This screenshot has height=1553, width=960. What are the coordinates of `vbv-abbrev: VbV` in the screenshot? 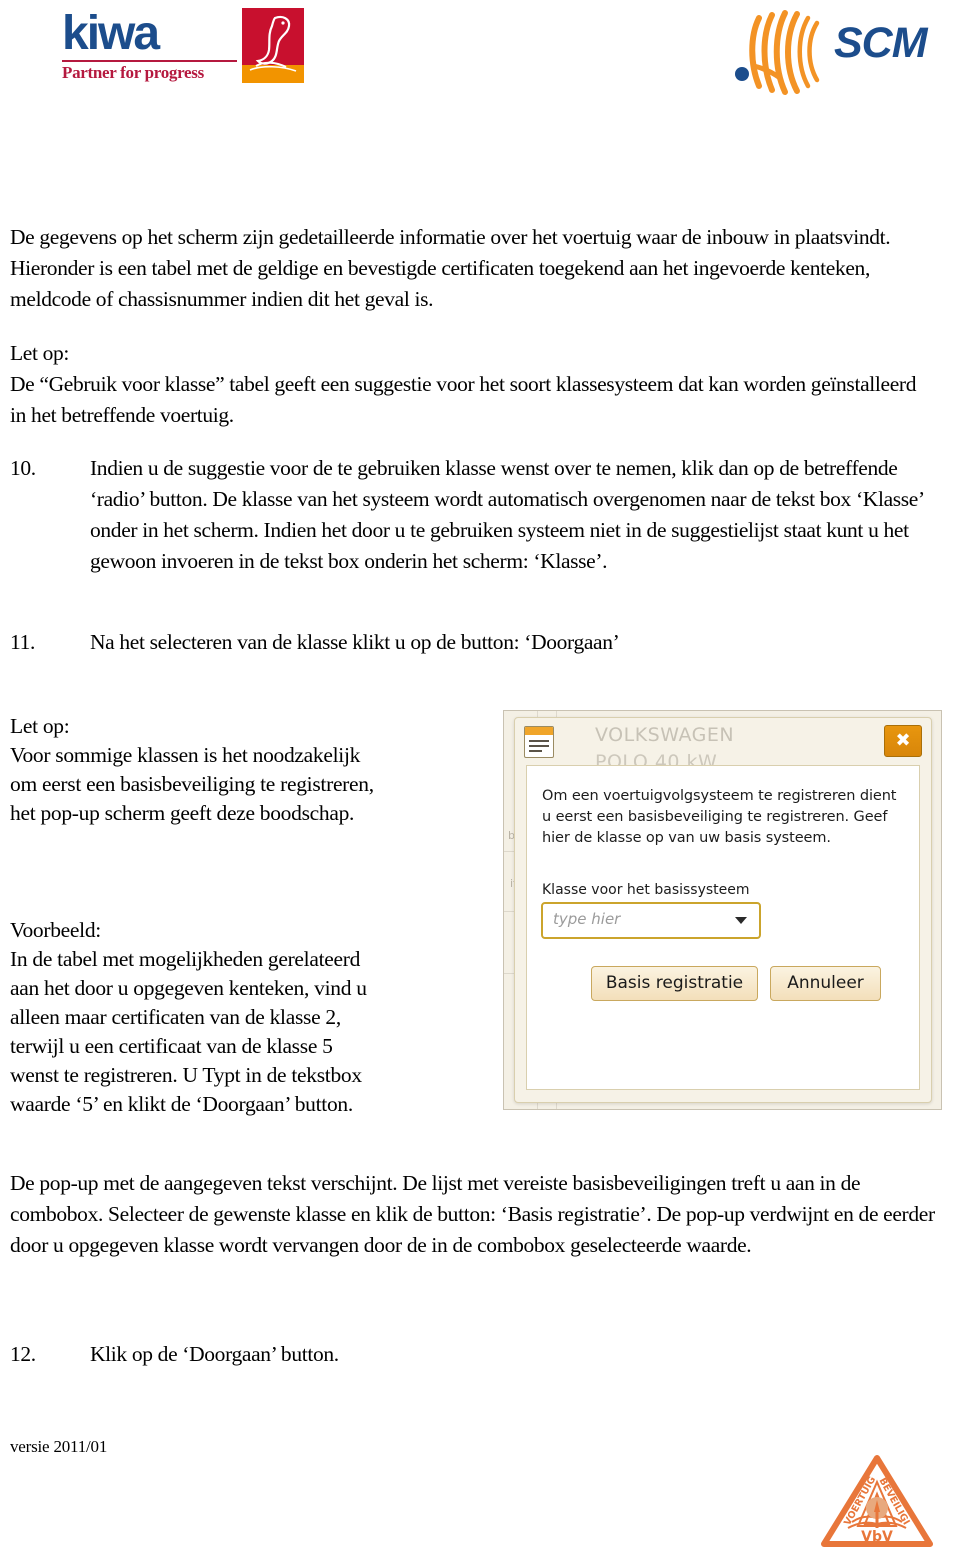 It's located at (877, 1537).